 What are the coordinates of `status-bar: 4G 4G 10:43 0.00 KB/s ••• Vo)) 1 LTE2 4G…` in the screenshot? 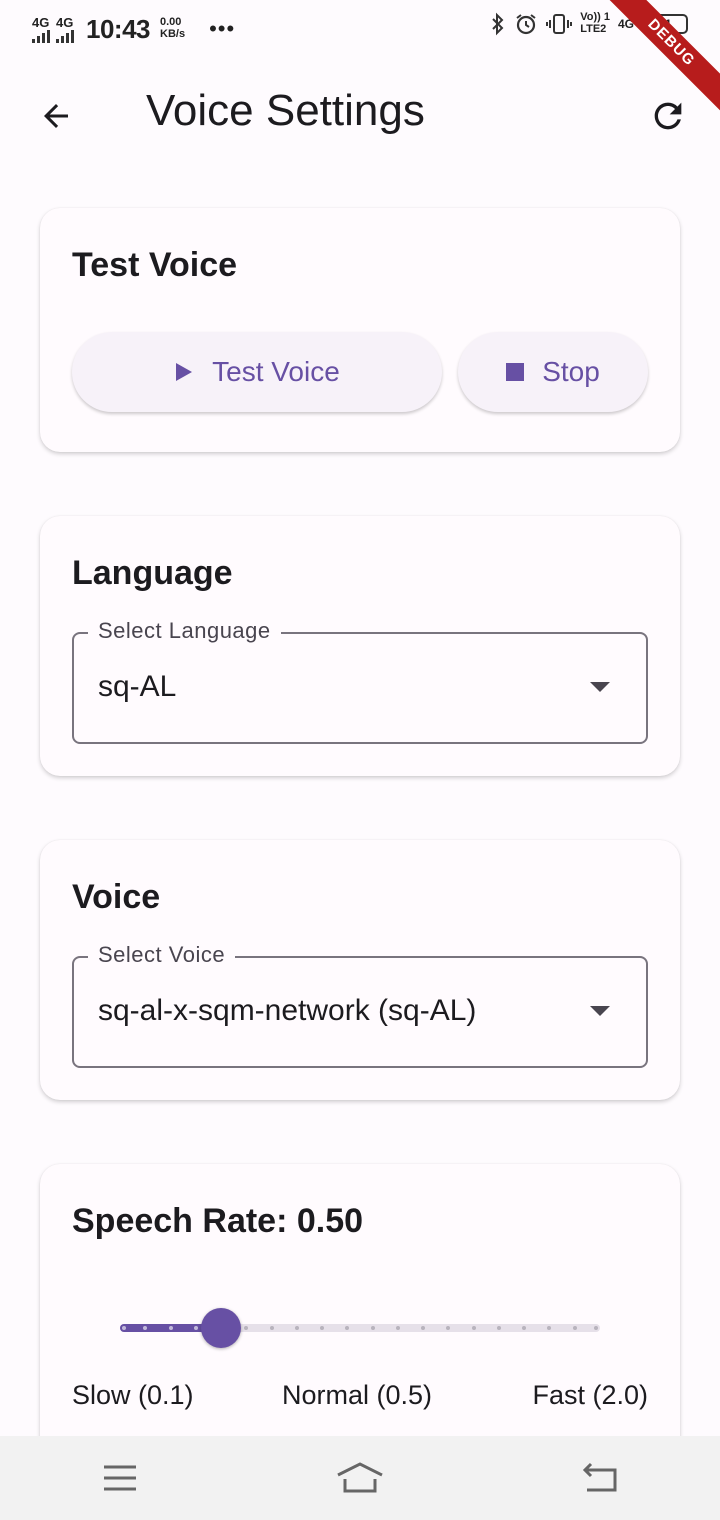 It's located at (360, 29).